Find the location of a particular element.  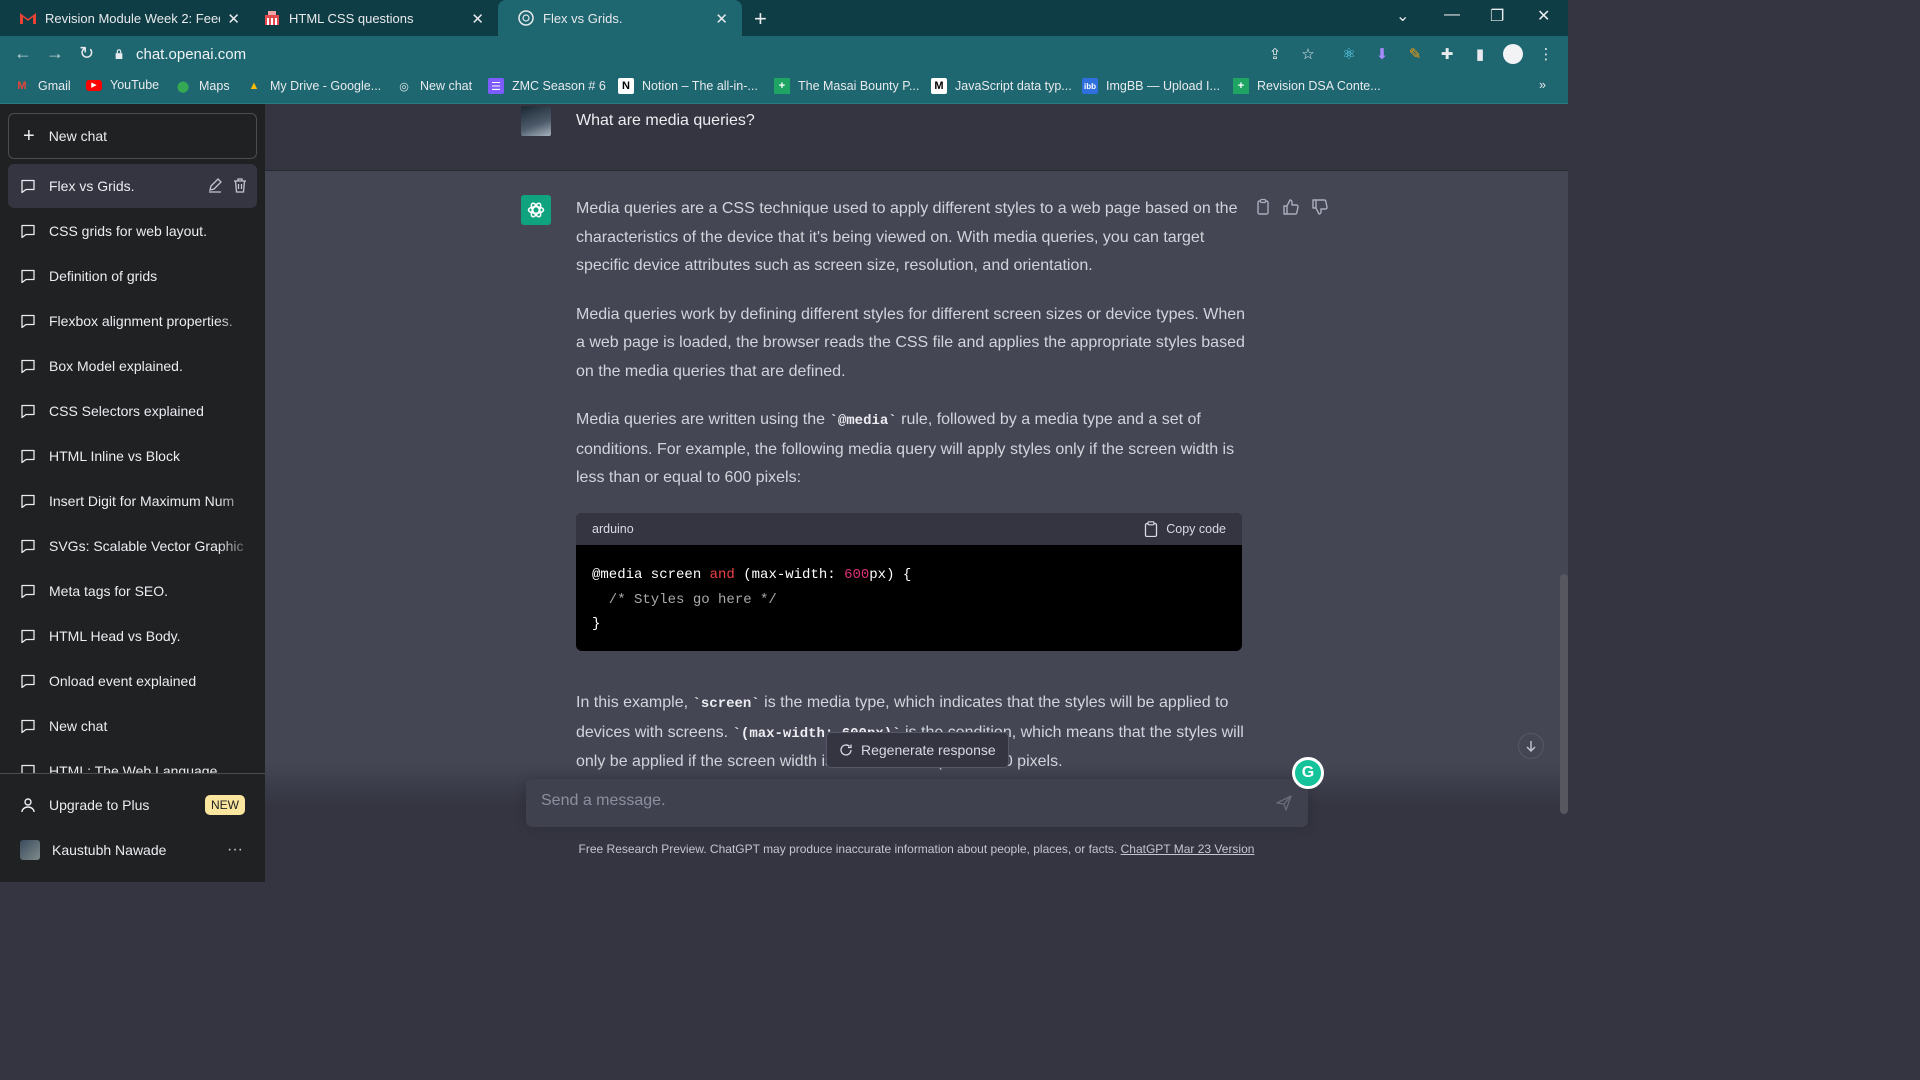

conversation-item: Onload event explained is located at coordinates (132, 681).